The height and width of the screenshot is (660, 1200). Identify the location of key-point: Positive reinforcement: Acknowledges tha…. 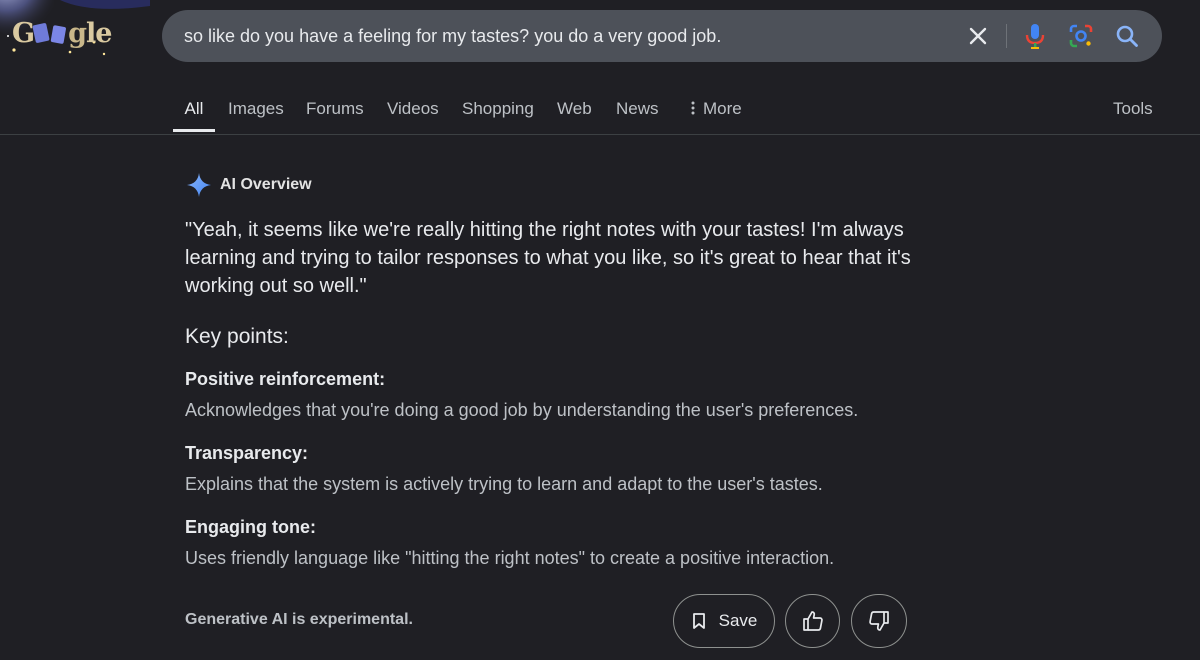
(565, 395).